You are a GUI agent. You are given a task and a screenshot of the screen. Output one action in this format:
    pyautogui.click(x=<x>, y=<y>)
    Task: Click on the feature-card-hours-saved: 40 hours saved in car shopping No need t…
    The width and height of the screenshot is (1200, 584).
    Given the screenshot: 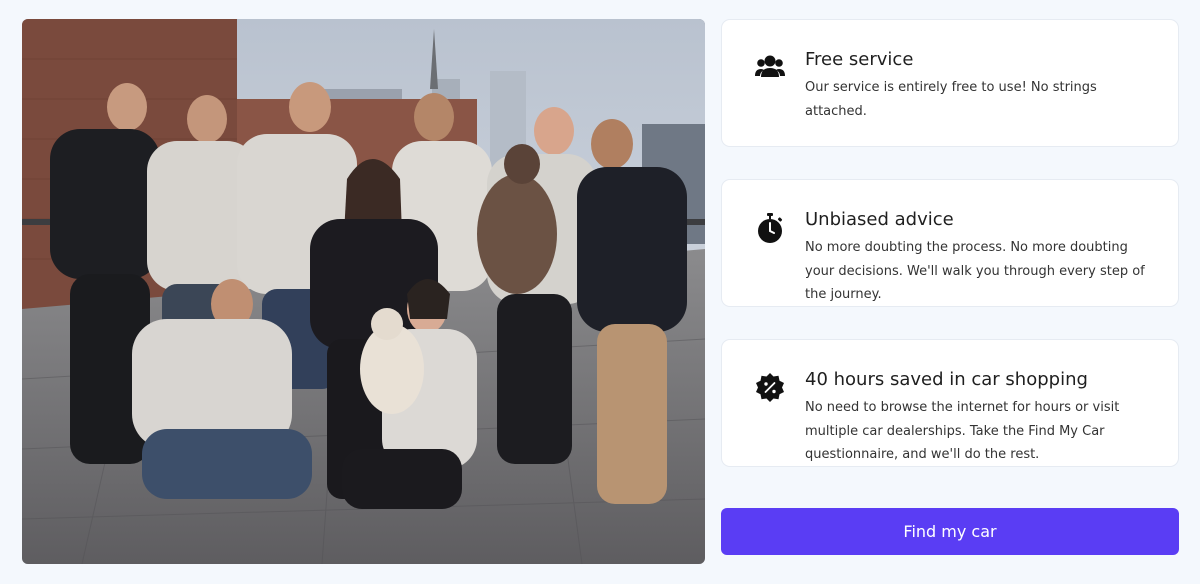 What is the action you would take?
    pyautogui.click(x=950, y=403)
    